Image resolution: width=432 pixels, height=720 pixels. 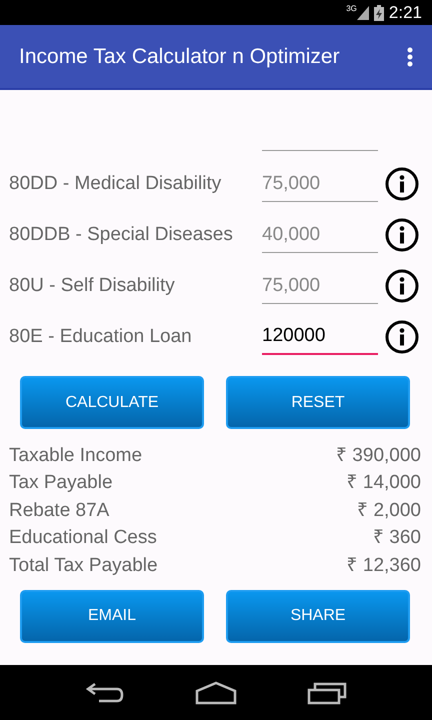 What do you see at coordinates (61, 483) in the screenshot?
I see `result-label: Tax Payable` at bounding box center [61, 483].